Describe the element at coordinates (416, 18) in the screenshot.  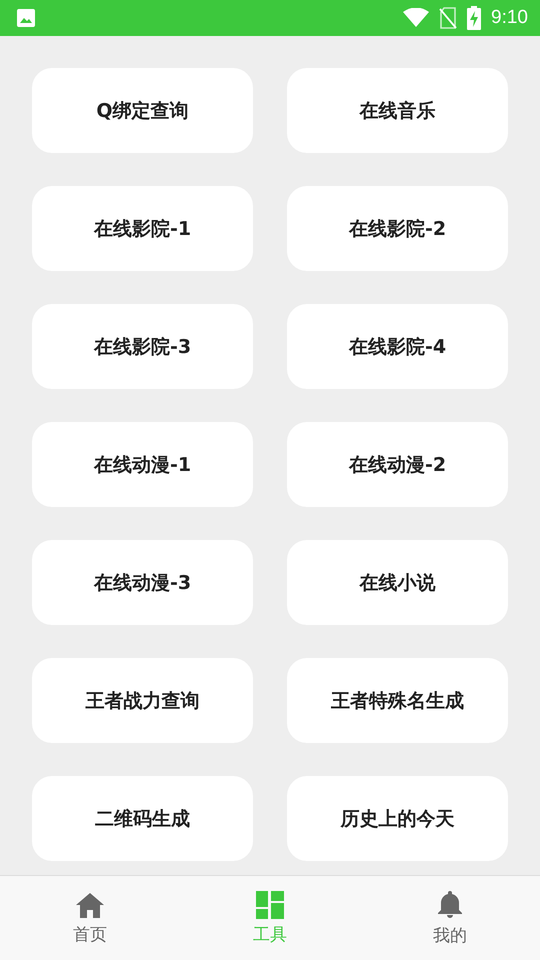
I see `wifi-icon` at that location.